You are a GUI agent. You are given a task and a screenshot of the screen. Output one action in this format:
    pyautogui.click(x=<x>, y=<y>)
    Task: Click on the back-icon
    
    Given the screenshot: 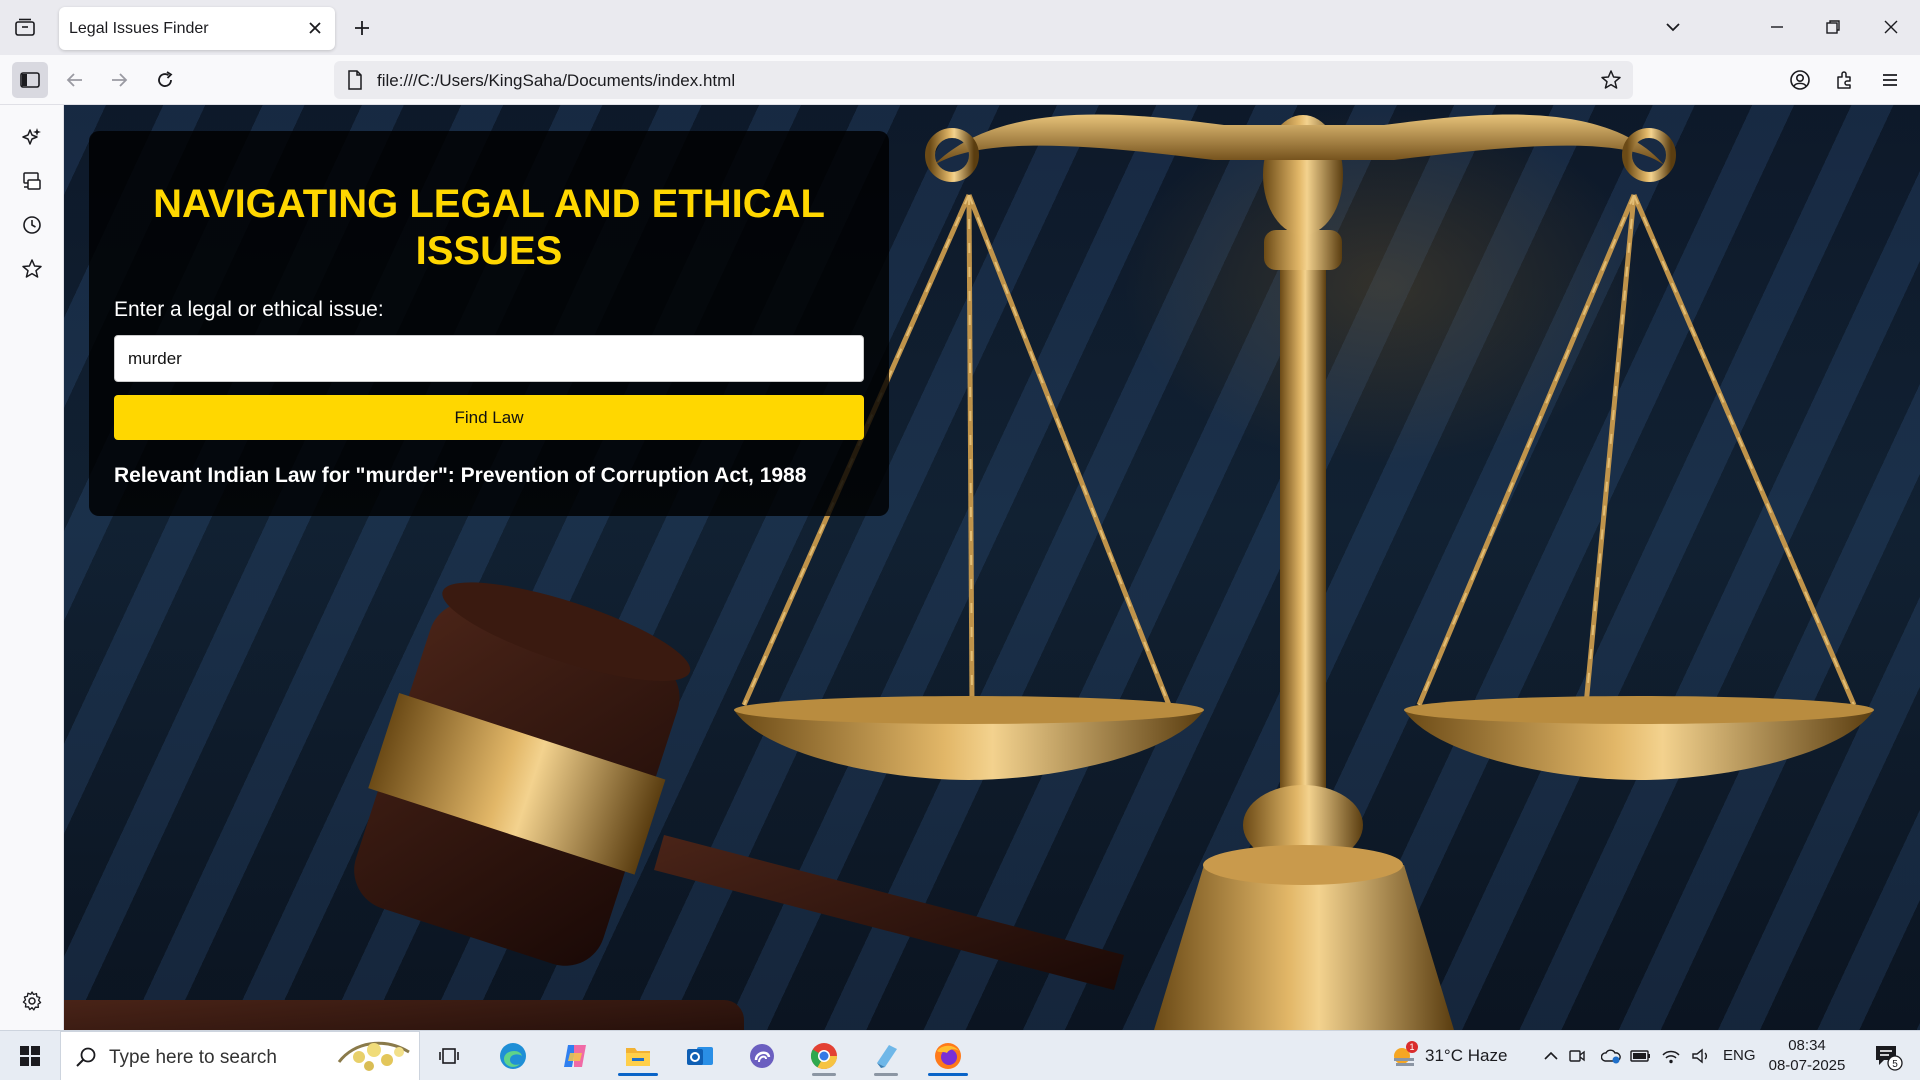 What is the action you would take?
    pyautogui.click(x=75, y=80)
    